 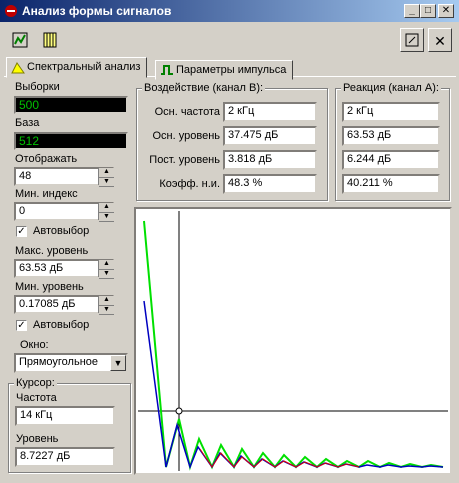 What do you see at coordinates (106, 269) in the screenshot?
I see `max-level-spinner: ▲ ▼` at bounding box center [106, 269].